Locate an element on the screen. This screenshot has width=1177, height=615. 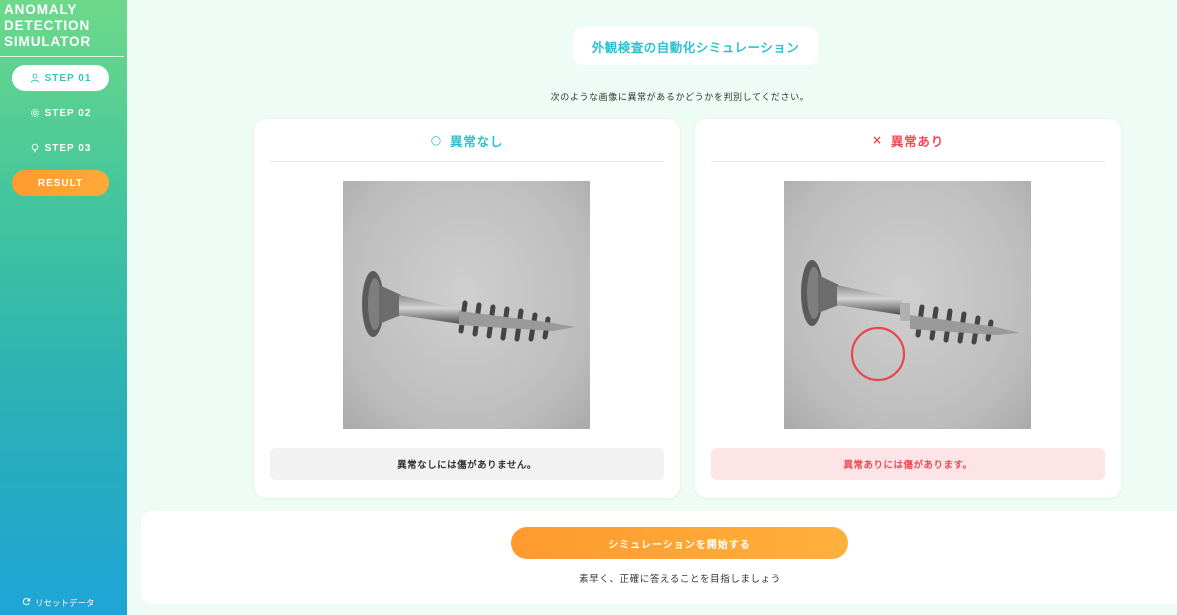
anomaly-note: 異常ありには傷があります。 is located at coordinates (908, 464).